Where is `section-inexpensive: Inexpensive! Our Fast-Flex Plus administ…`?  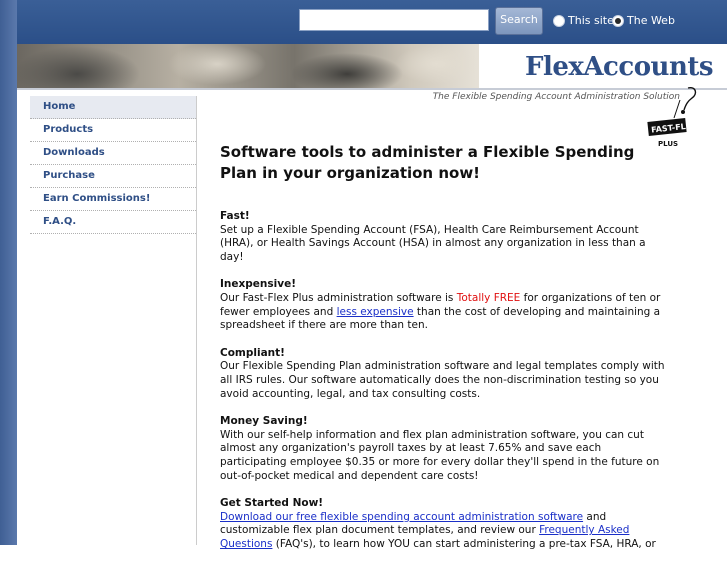 section-inexpensive: Inexpensive! Our Fast-Flex Plus administ… is located at coordinates (445, 305).